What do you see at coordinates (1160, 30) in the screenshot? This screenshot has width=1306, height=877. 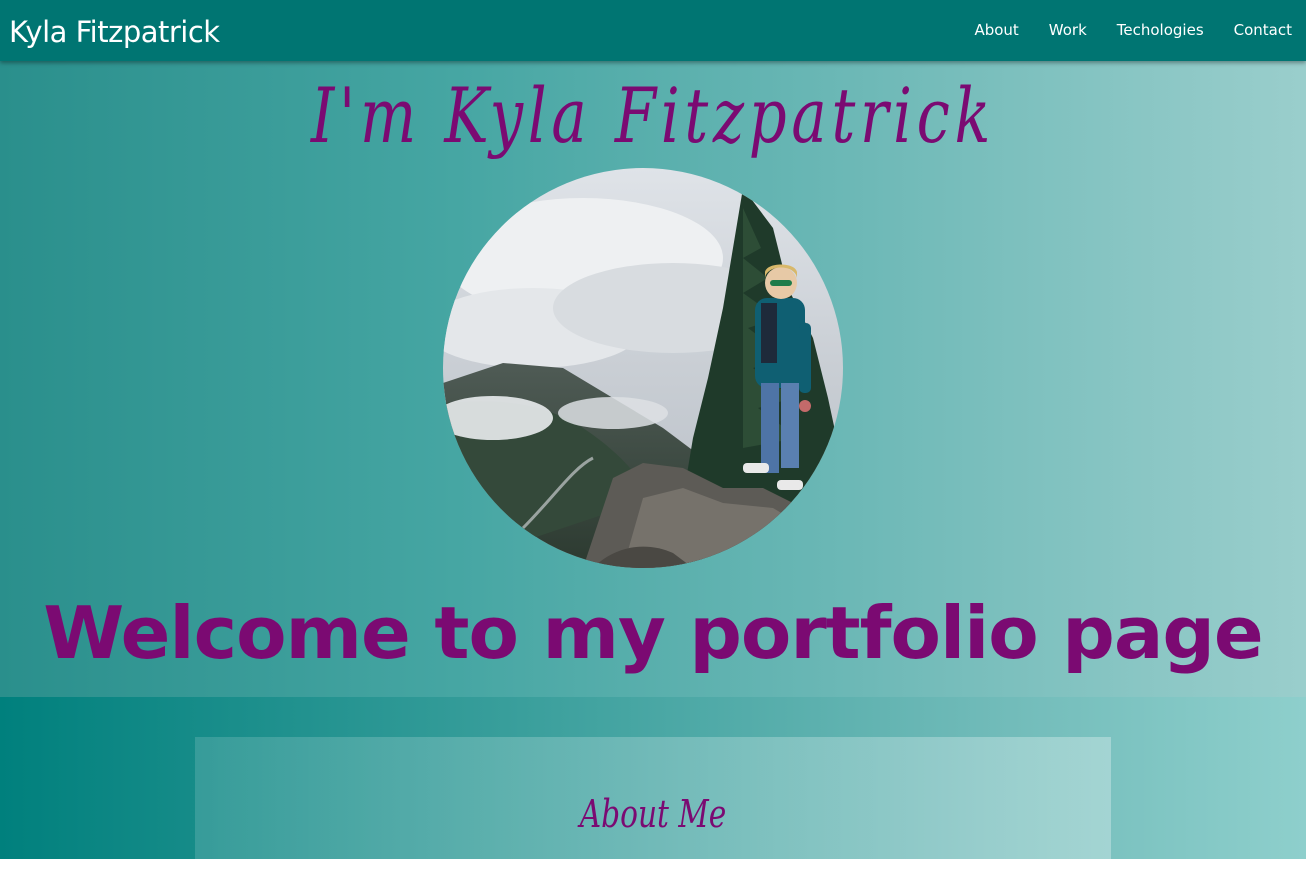 I see `nav-link-technologies: Techologies` at bounding box center [1160, 30].